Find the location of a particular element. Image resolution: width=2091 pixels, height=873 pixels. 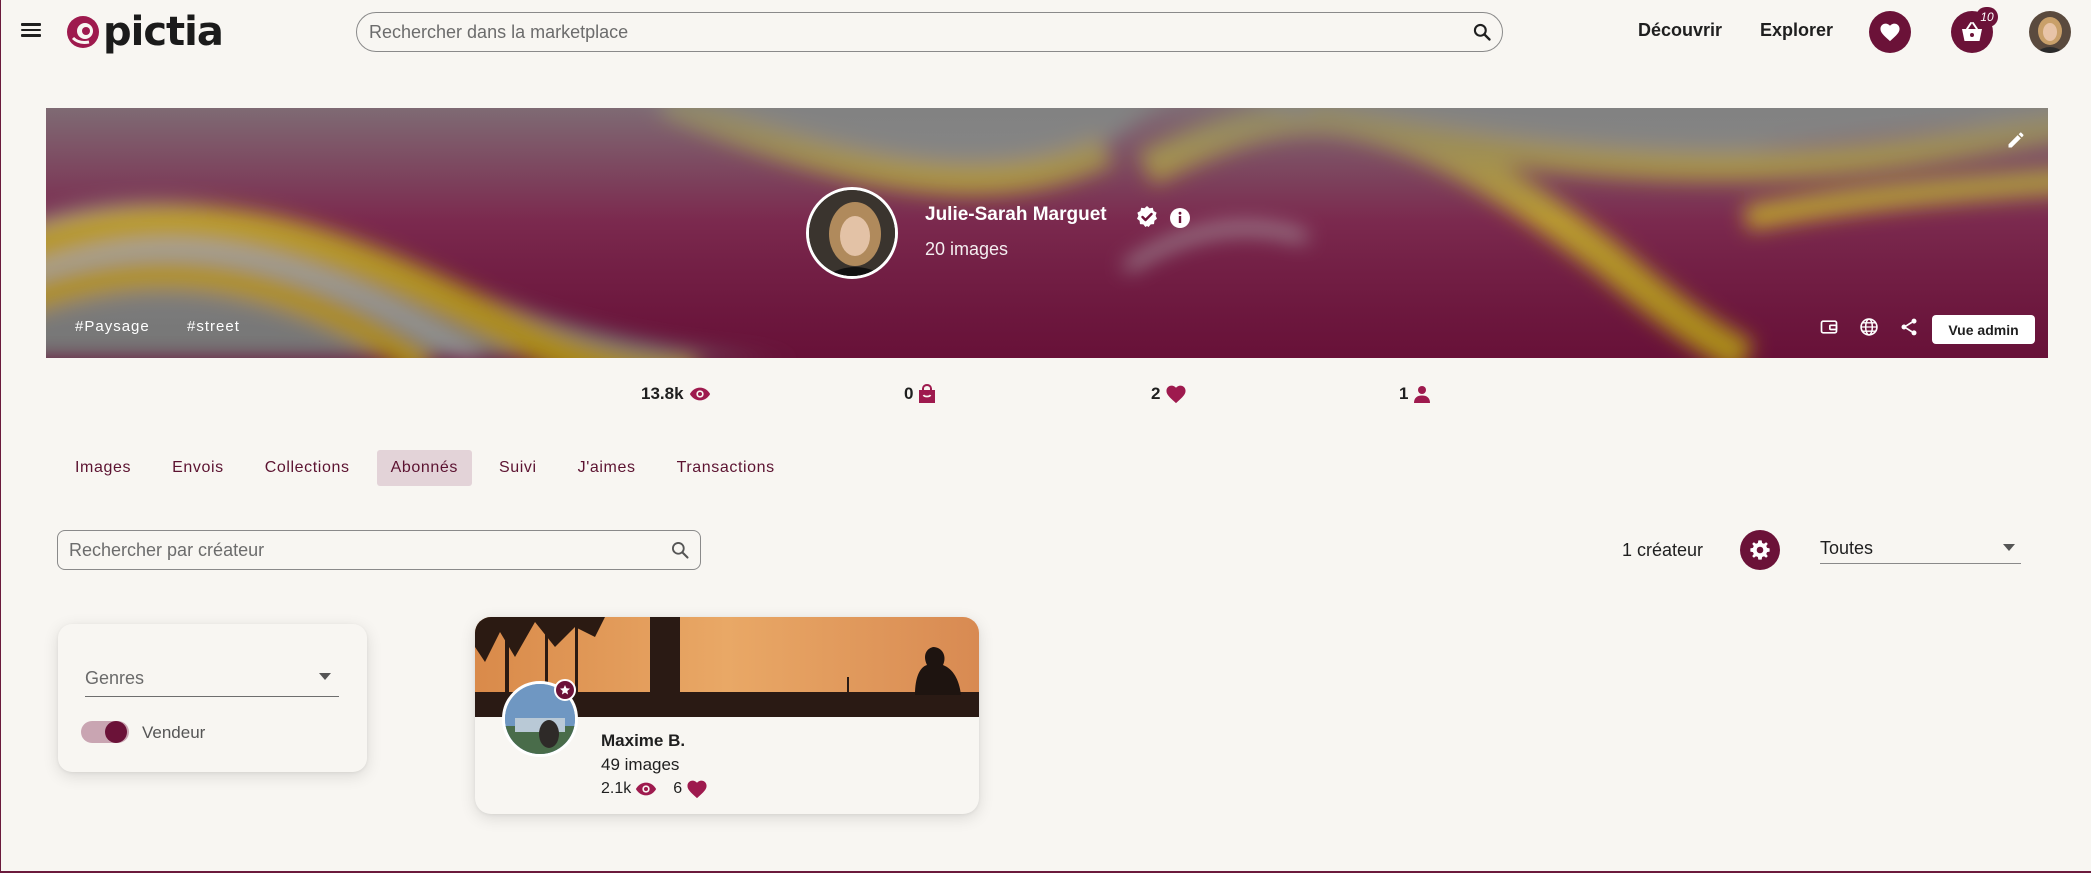

wallet-icon is located at coordinates (1829, 327).